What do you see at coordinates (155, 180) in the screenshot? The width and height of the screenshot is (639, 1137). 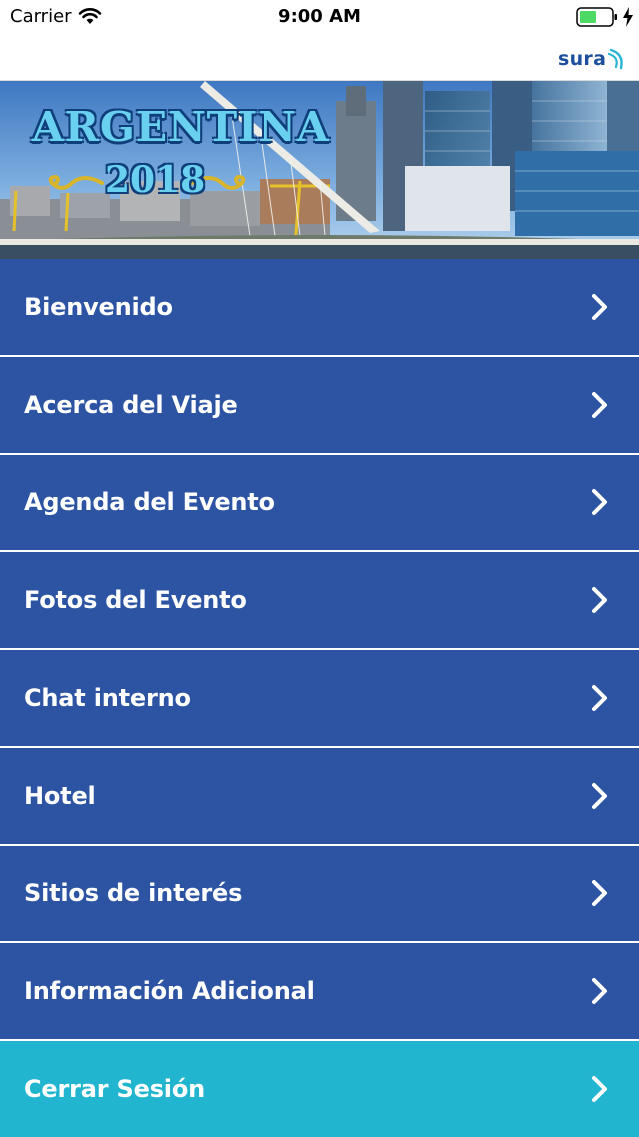 I see `banner-year: 2018` at bounding box center [155, 180].